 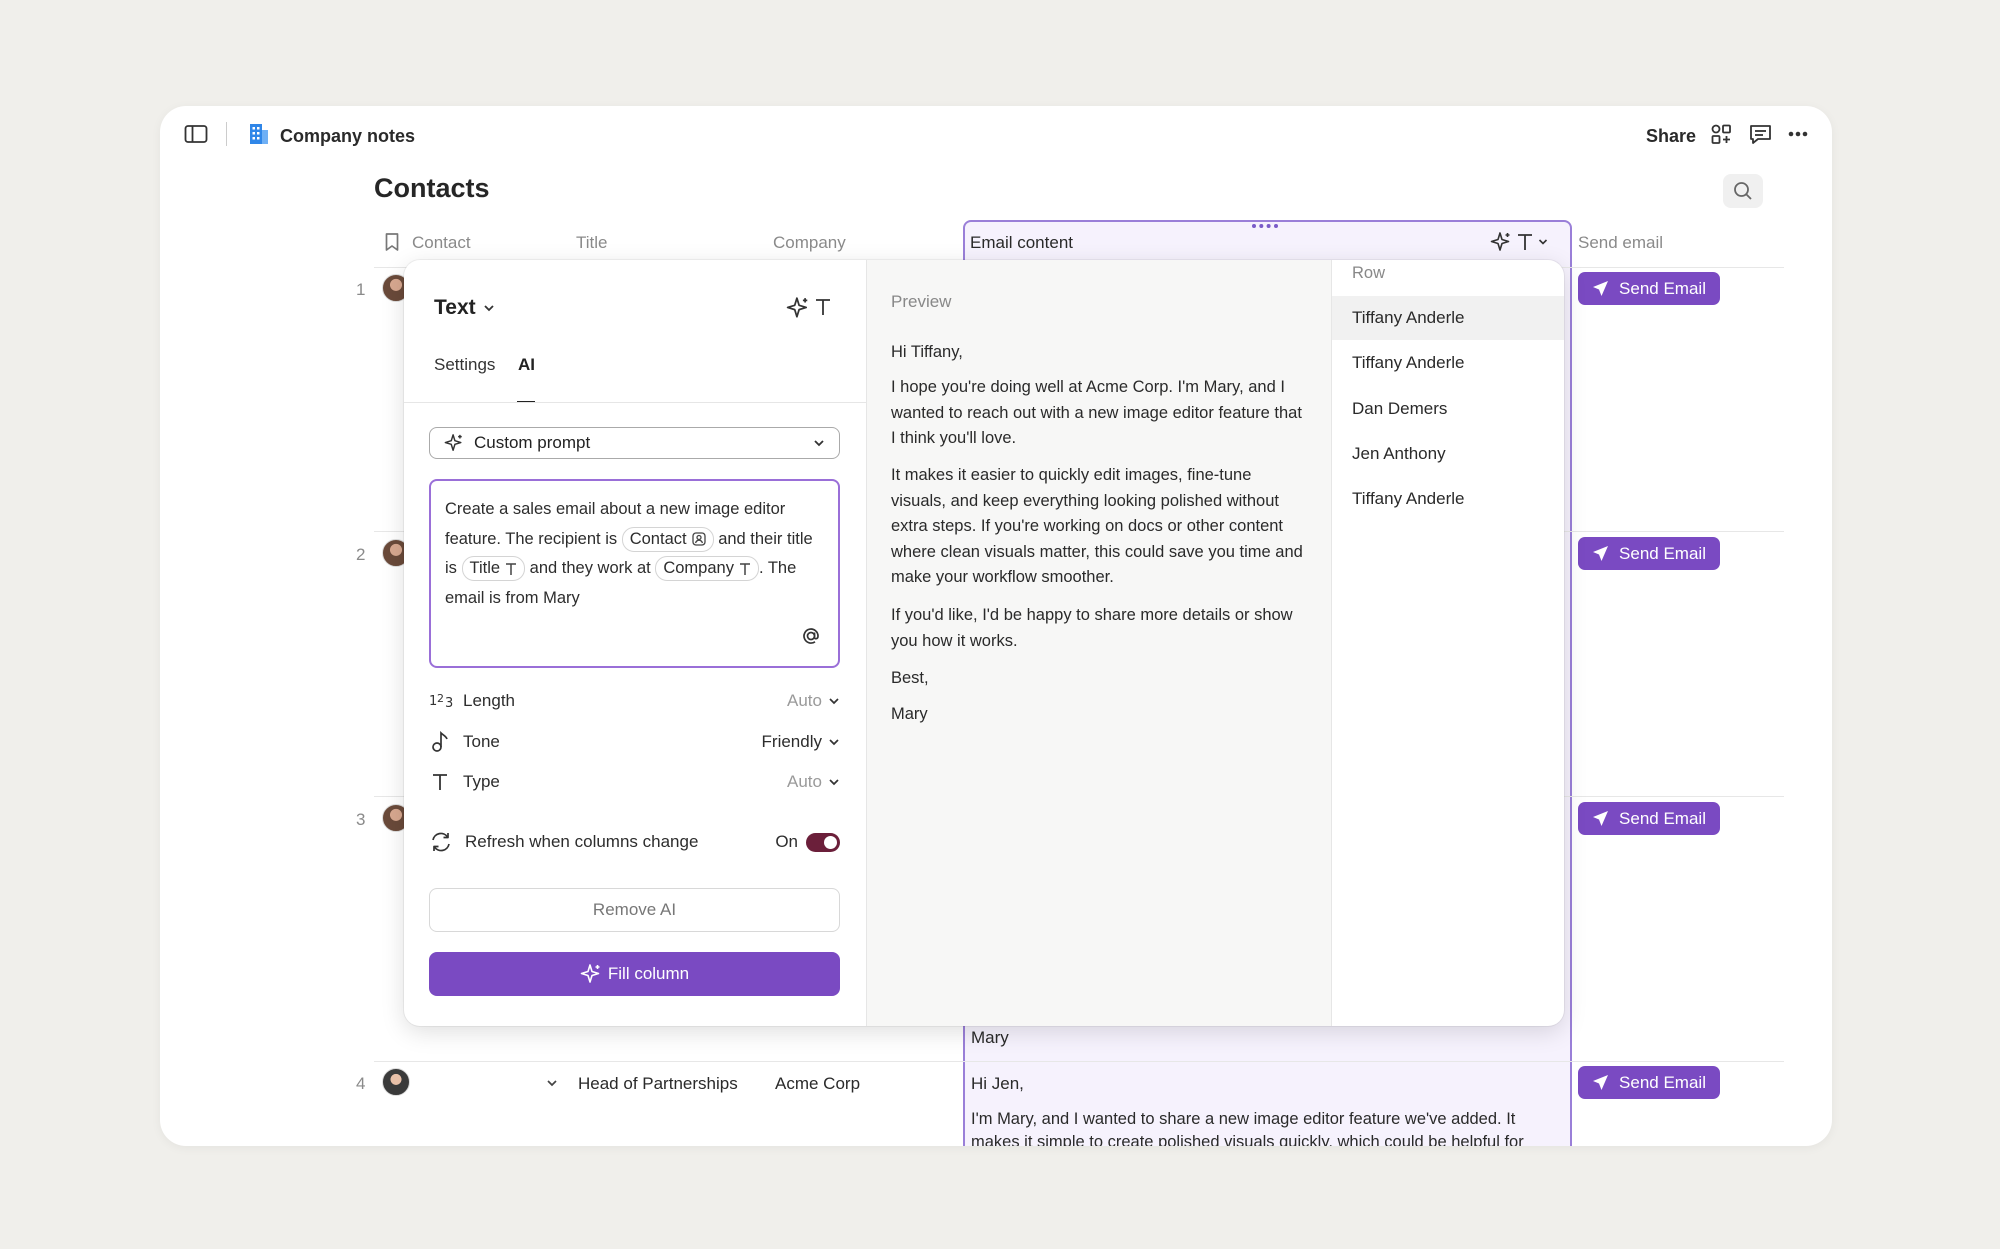 What do you see at coordinates (648, 973) in the screenshot?
I see `fill-column-label: Fill column` at bounding box center [648, 973].